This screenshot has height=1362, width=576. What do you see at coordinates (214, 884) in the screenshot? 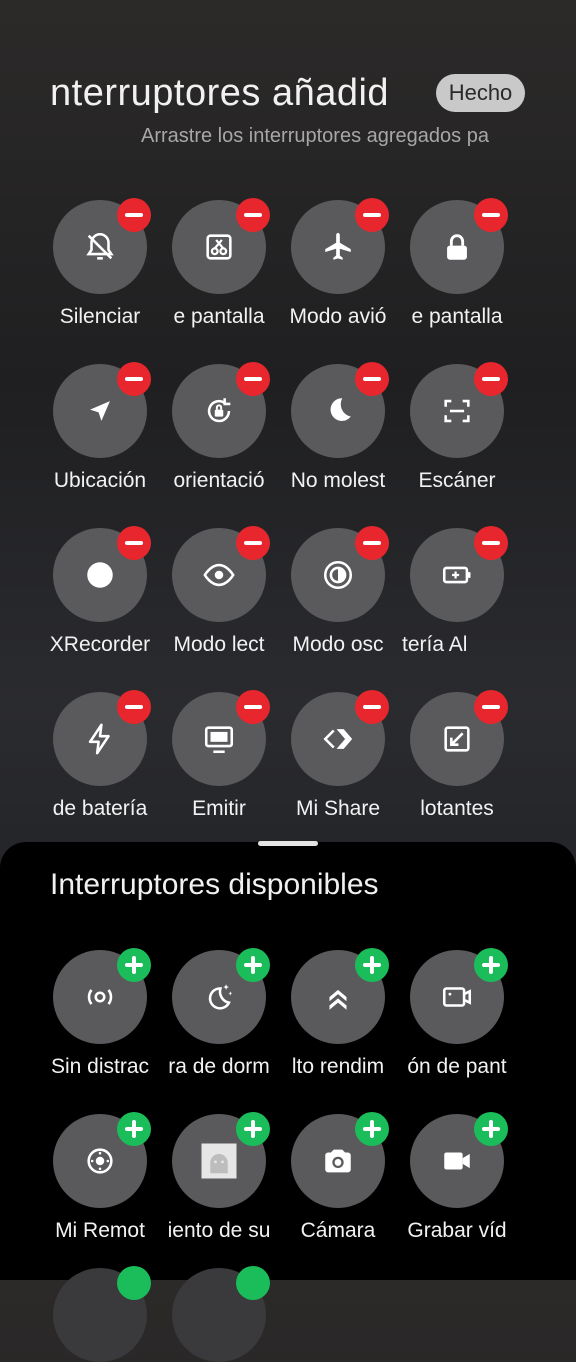
I see `available-section-title: Interruptores disponibles` at bounding box center [214, 884].